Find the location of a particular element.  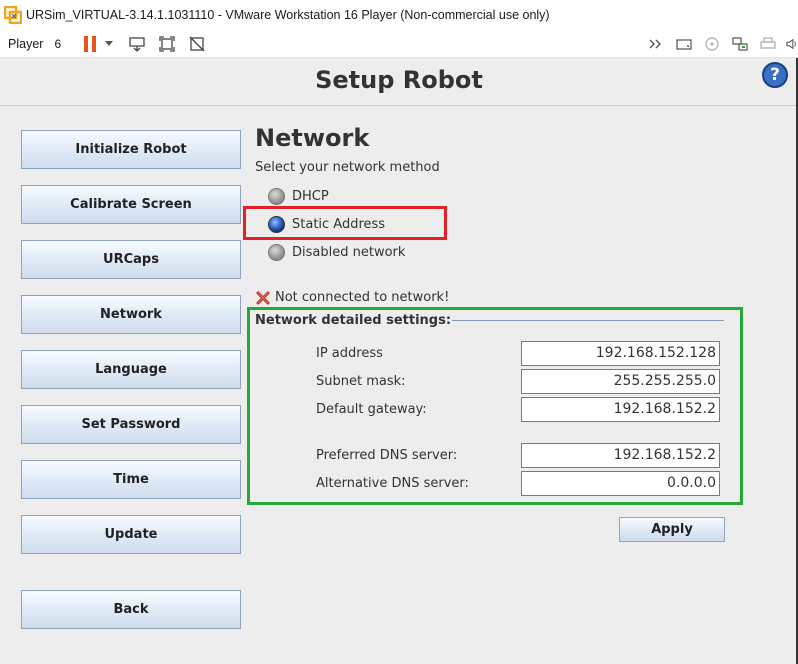

error-x-icon is located at coordinates (263, 298).